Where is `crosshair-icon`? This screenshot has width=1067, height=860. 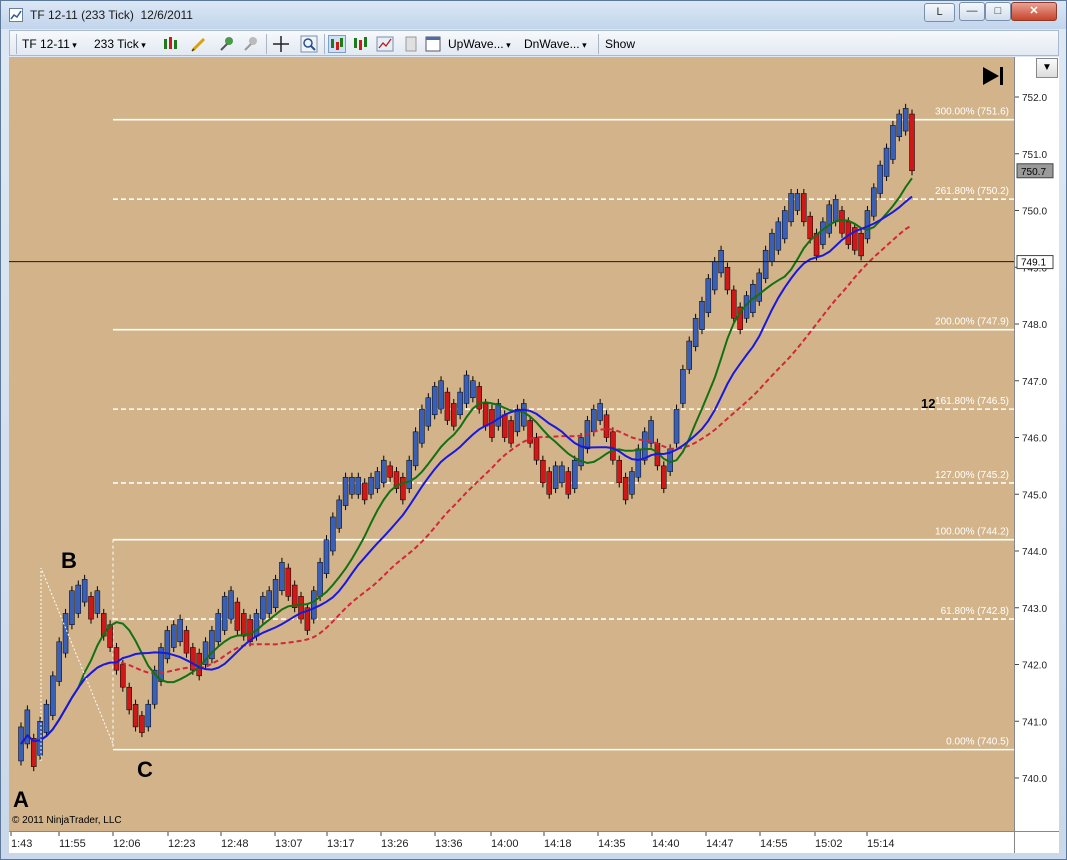 crosshair-icon is located at coordinates (281, 44).